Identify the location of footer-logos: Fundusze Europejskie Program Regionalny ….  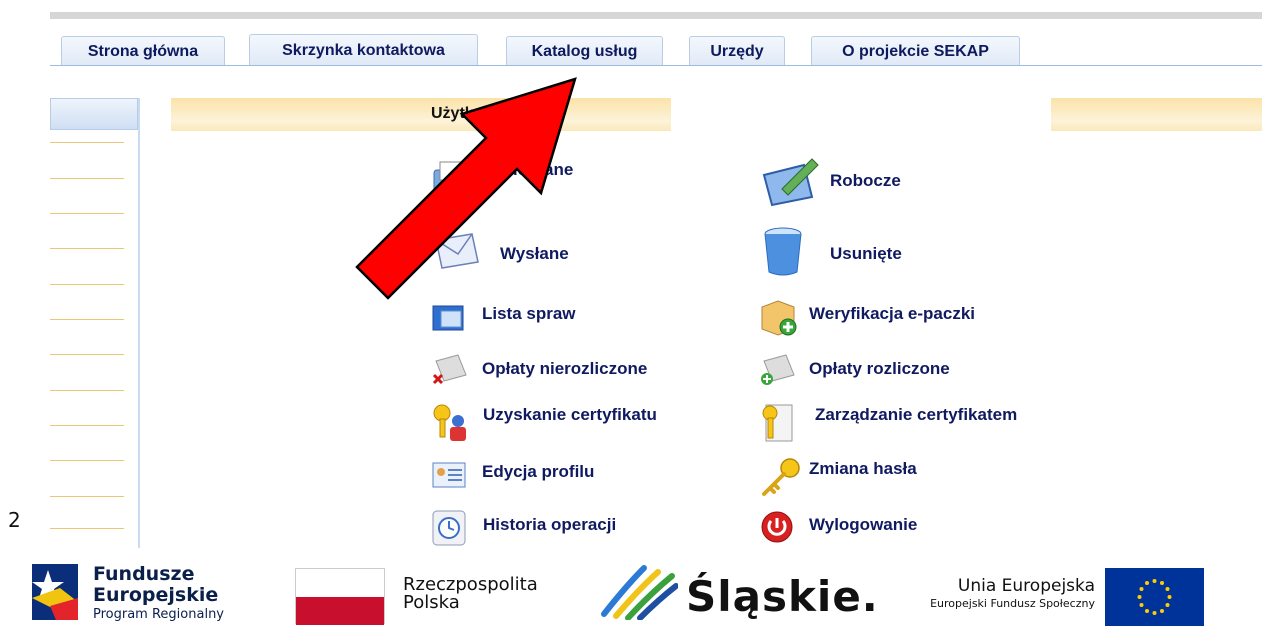
(631, 591).